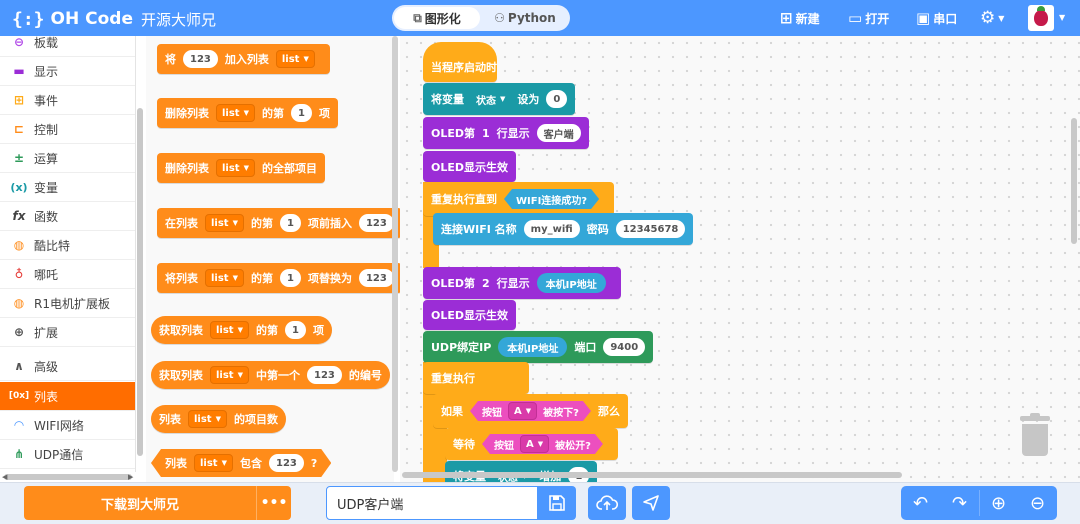  Describe the element at coordinates (67, 454) in the screenshot. I see `sidebar-item-udp: ⋔ UDP通信` at that location.